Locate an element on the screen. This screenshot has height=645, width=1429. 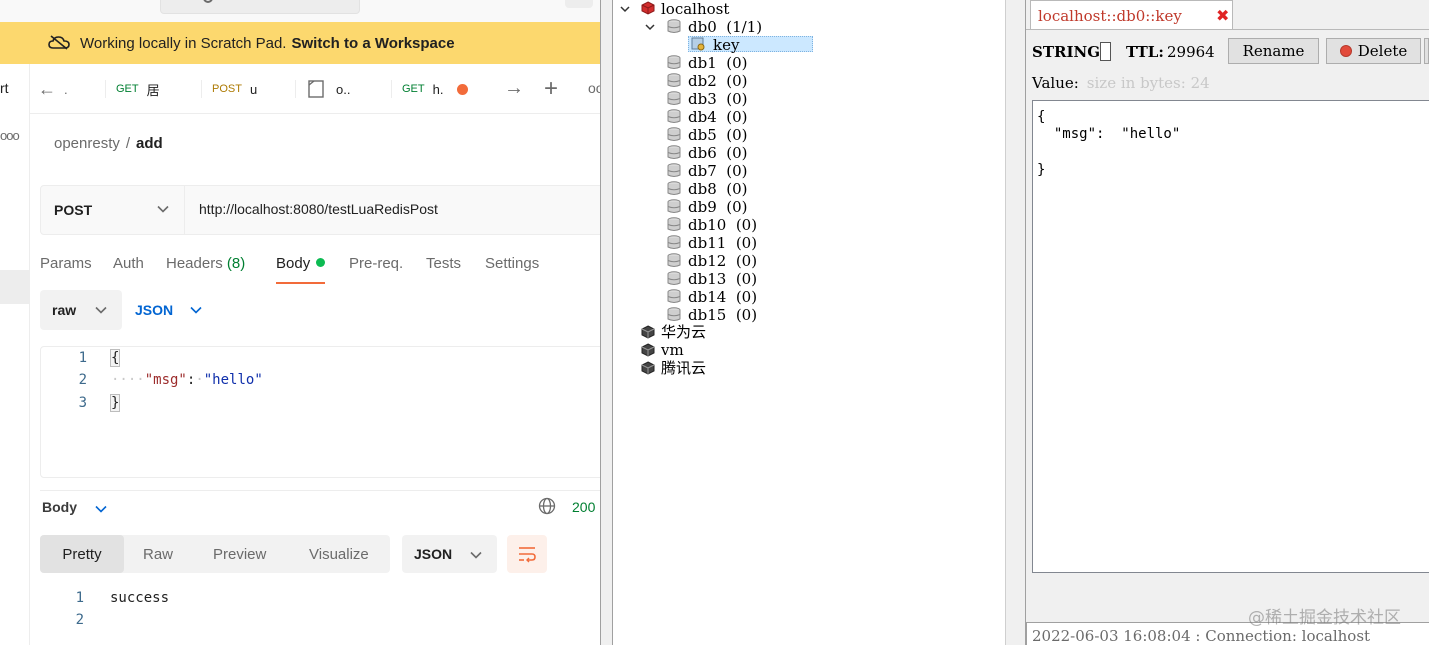
tree-server-localhost: localhost is located at coordinates (695, 9).